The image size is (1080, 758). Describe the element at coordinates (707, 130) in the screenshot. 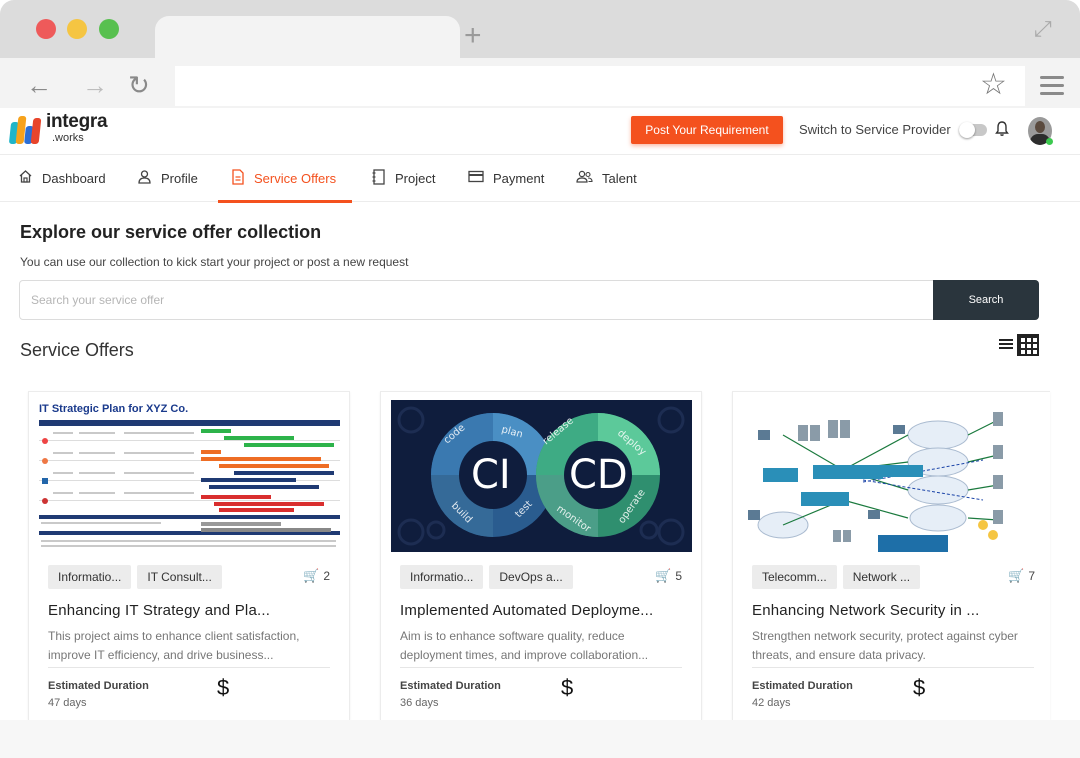

I see `post-requirement-button: Post Your Requirement` at that location.